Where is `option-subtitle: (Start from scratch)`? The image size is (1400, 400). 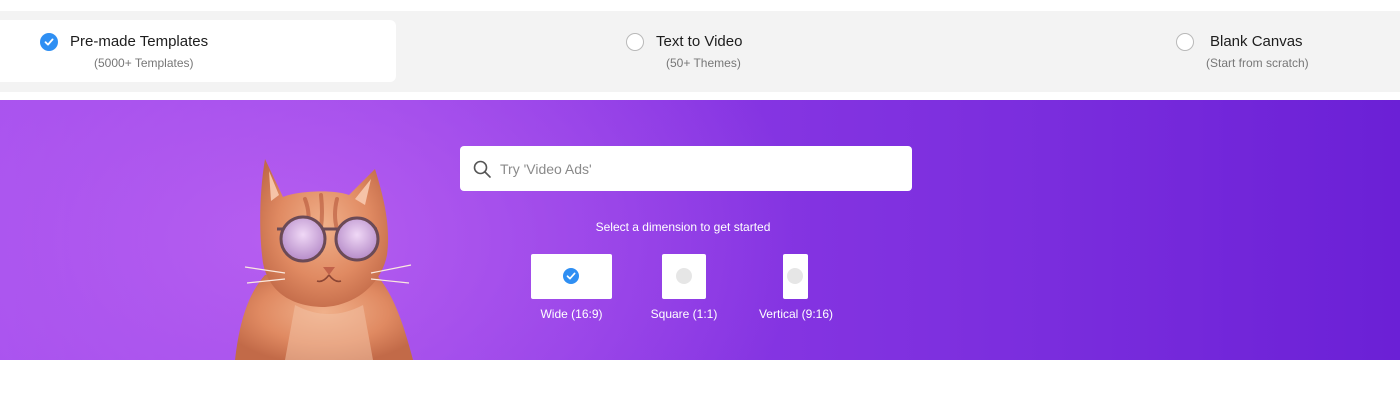 option-subtitle: (Start from scratch) is located at coordinates (1257, 63).